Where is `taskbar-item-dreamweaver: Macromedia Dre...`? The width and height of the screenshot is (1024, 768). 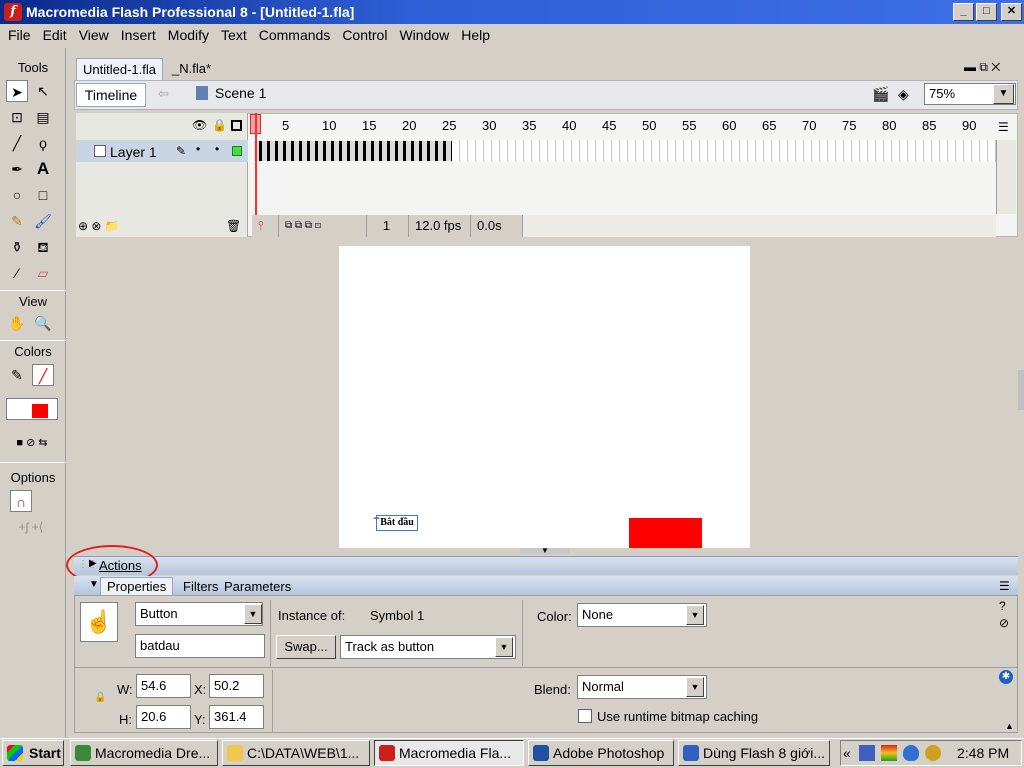 taskbar-item-dreamweaver: Macromedia Dre... is located at coordinates (144, 753).